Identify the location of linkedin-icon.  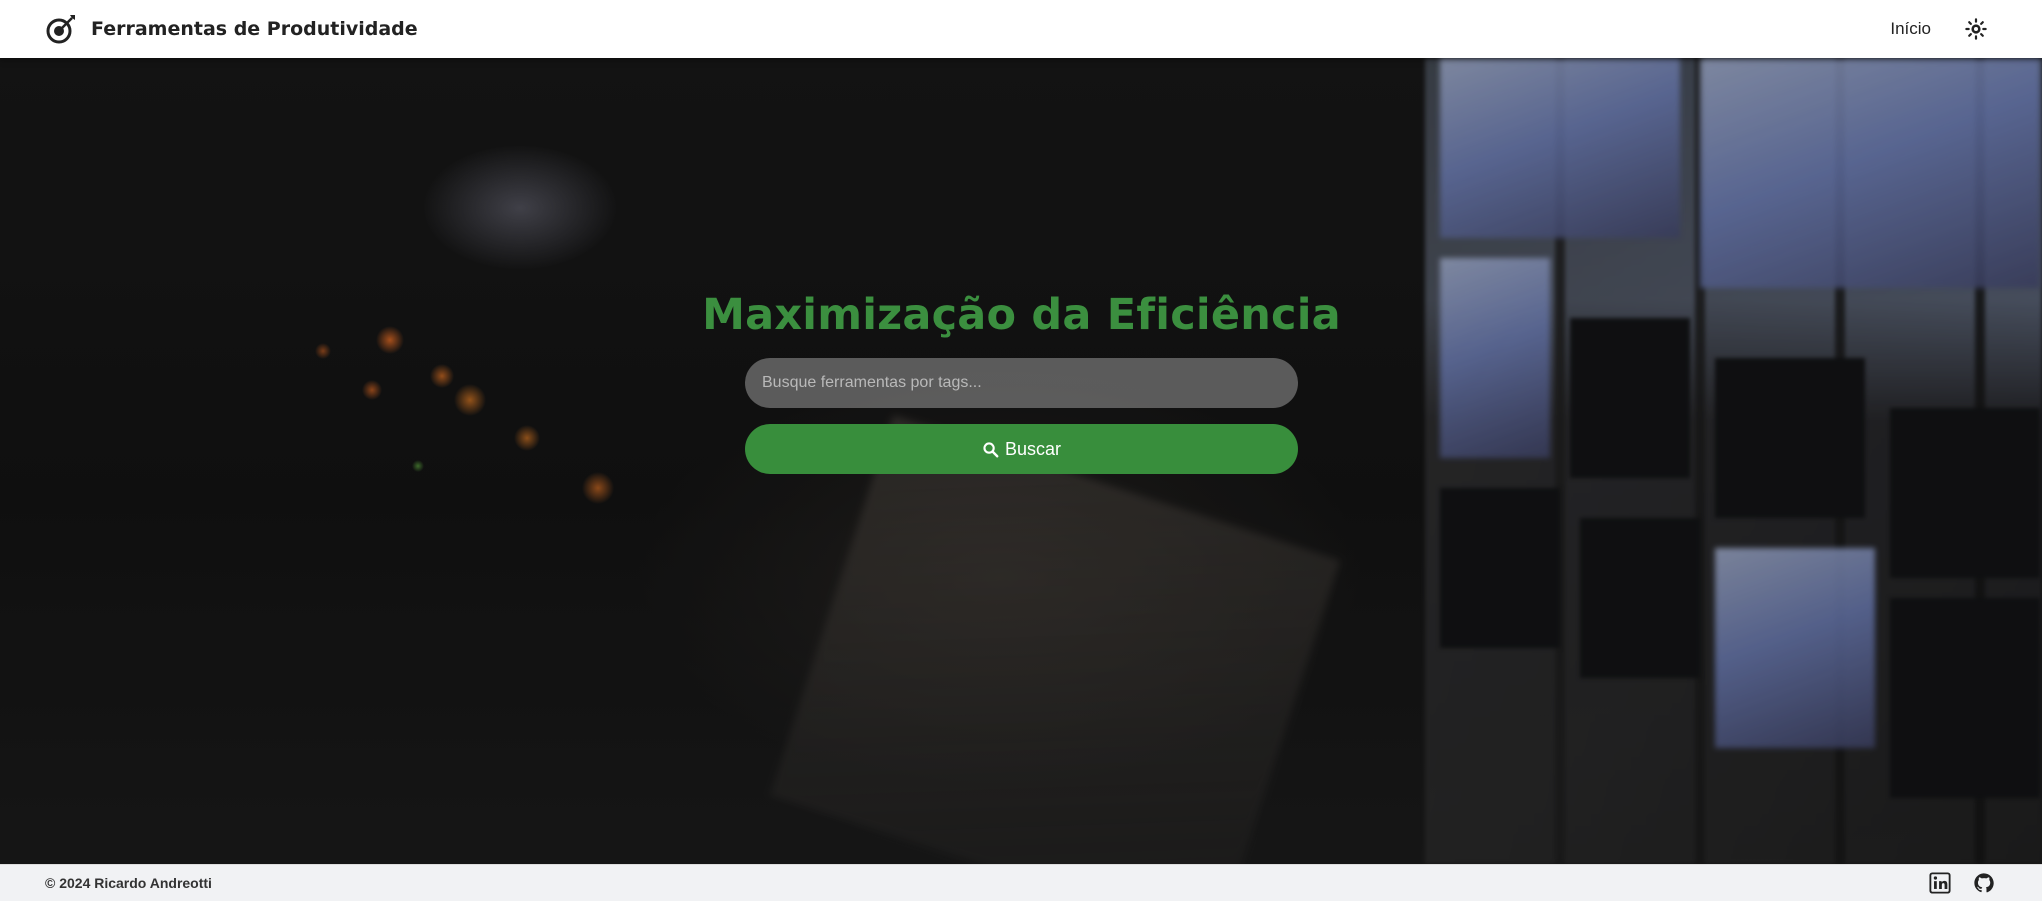
(1940, 883).